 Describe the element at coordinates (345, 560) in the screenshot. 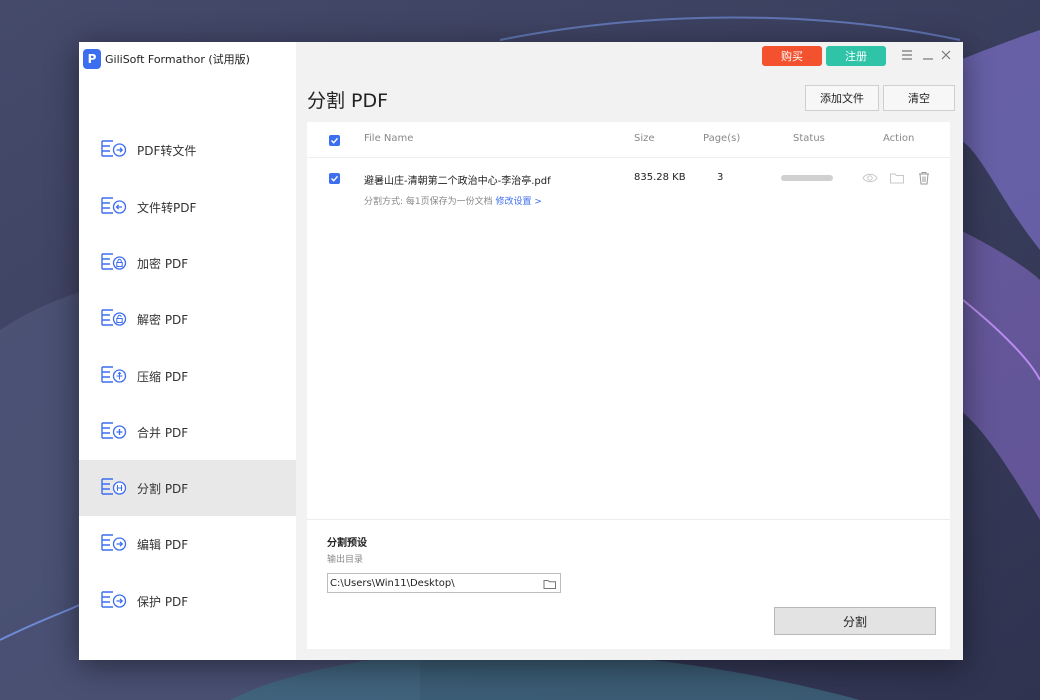

I see `output-dir-label: 输出目录` at that location.